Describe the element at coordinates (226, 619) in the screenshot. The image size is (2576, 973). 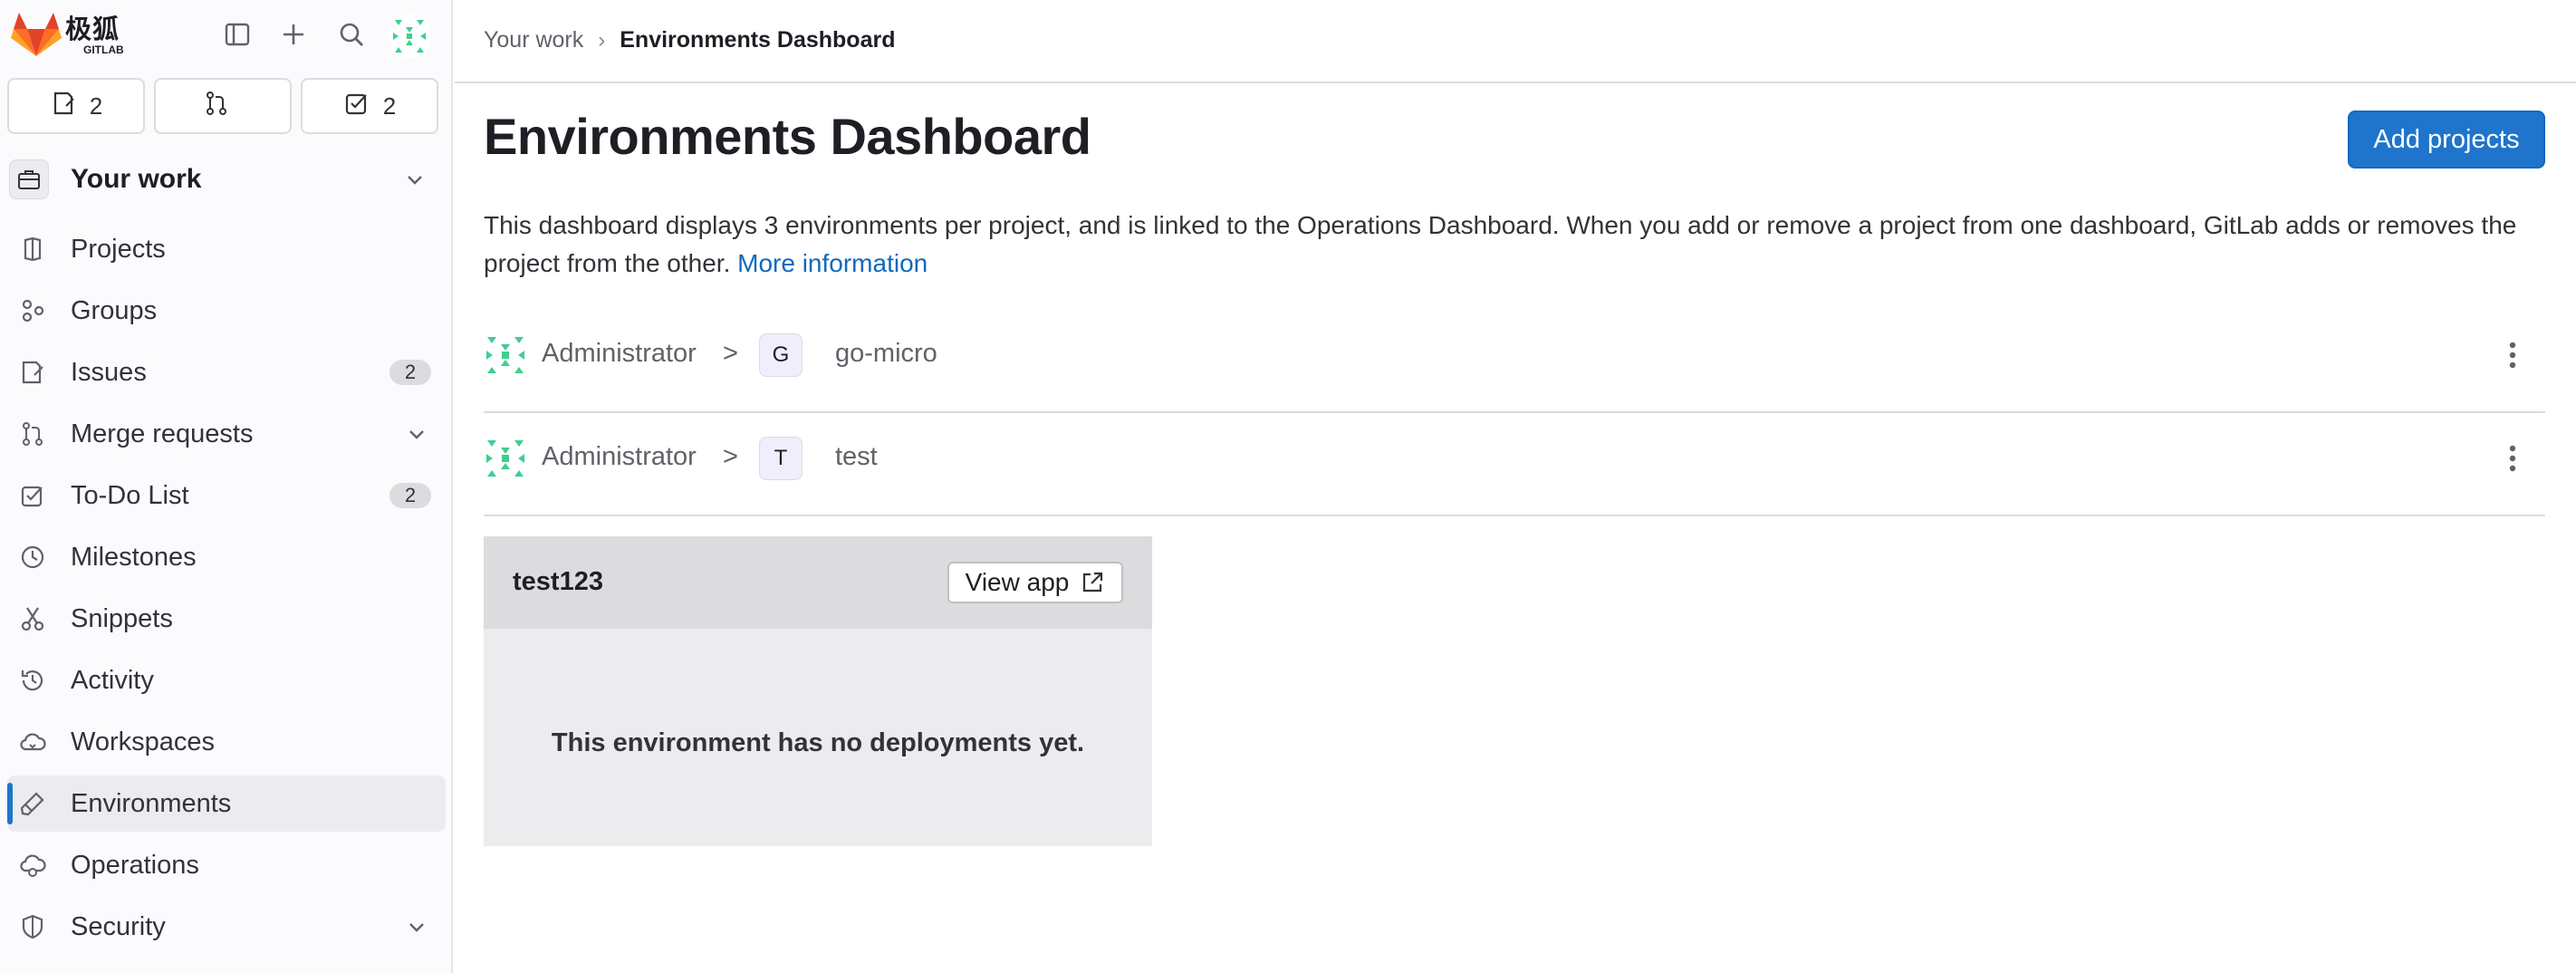
I see `sidebar-item-snippets: Snippets` at that location.